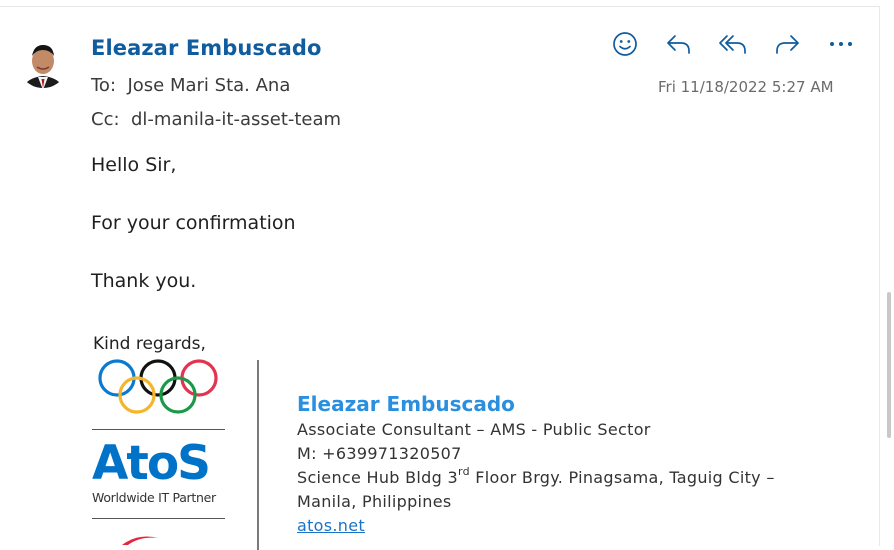 This screenshot has width=894, height=550. What do you see at coordinates (105, 119) in the screenshot?
I see `cc-label: Cc:` at bounding box center [105, 119].